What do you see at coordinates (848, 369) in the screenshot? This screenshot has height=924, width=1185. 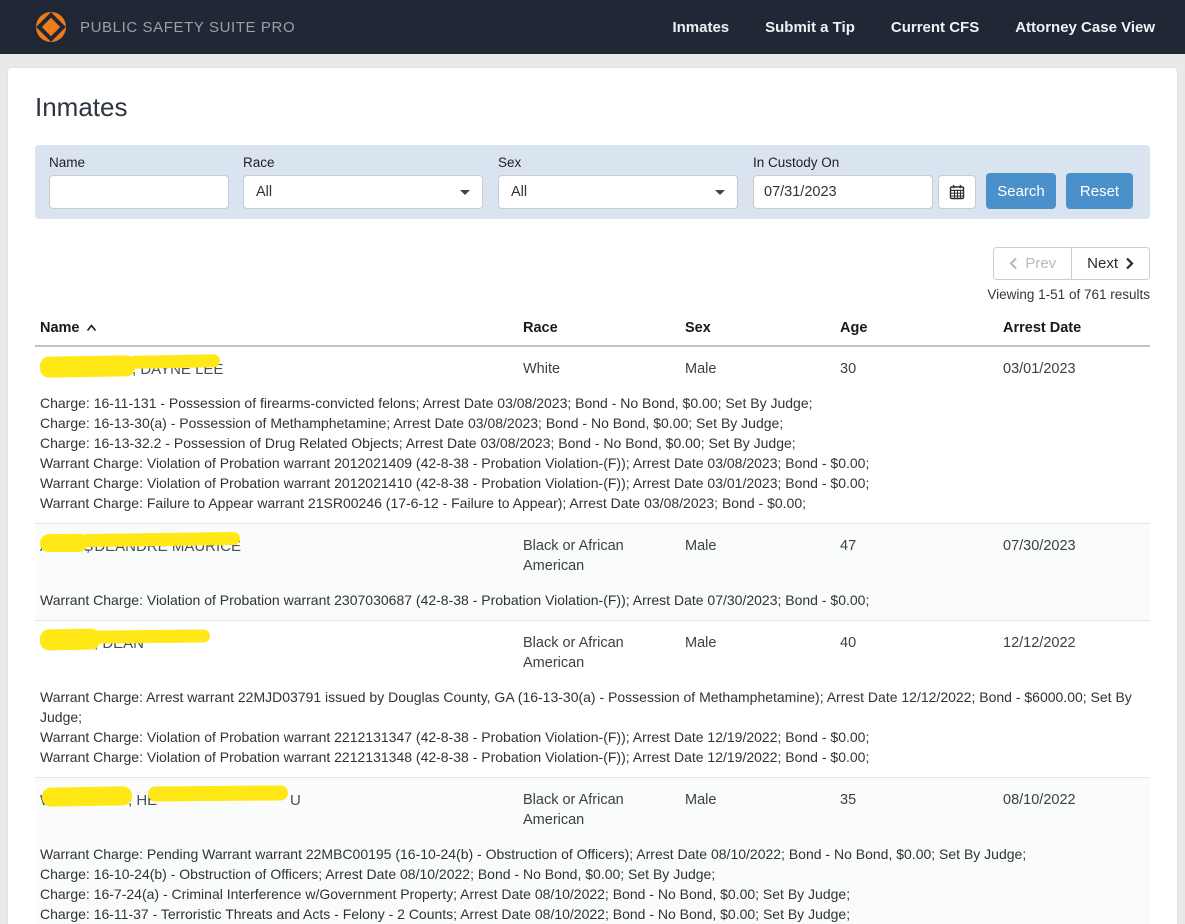 I see `age-value: 30` at bounding box center [848, 369].